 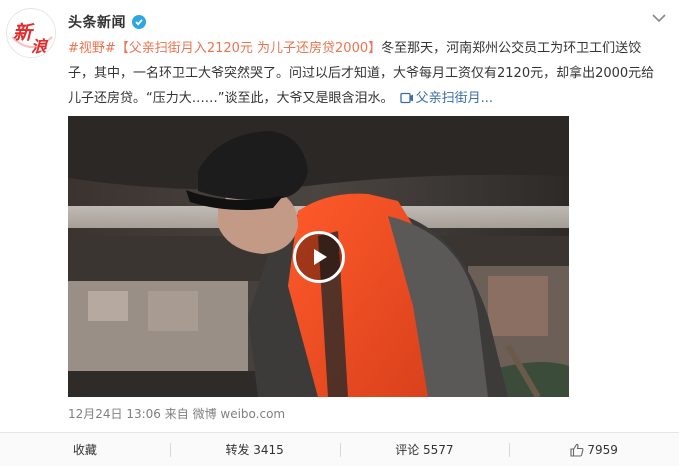 I want to click on like-button: 7959, so click(x=594, y=449).